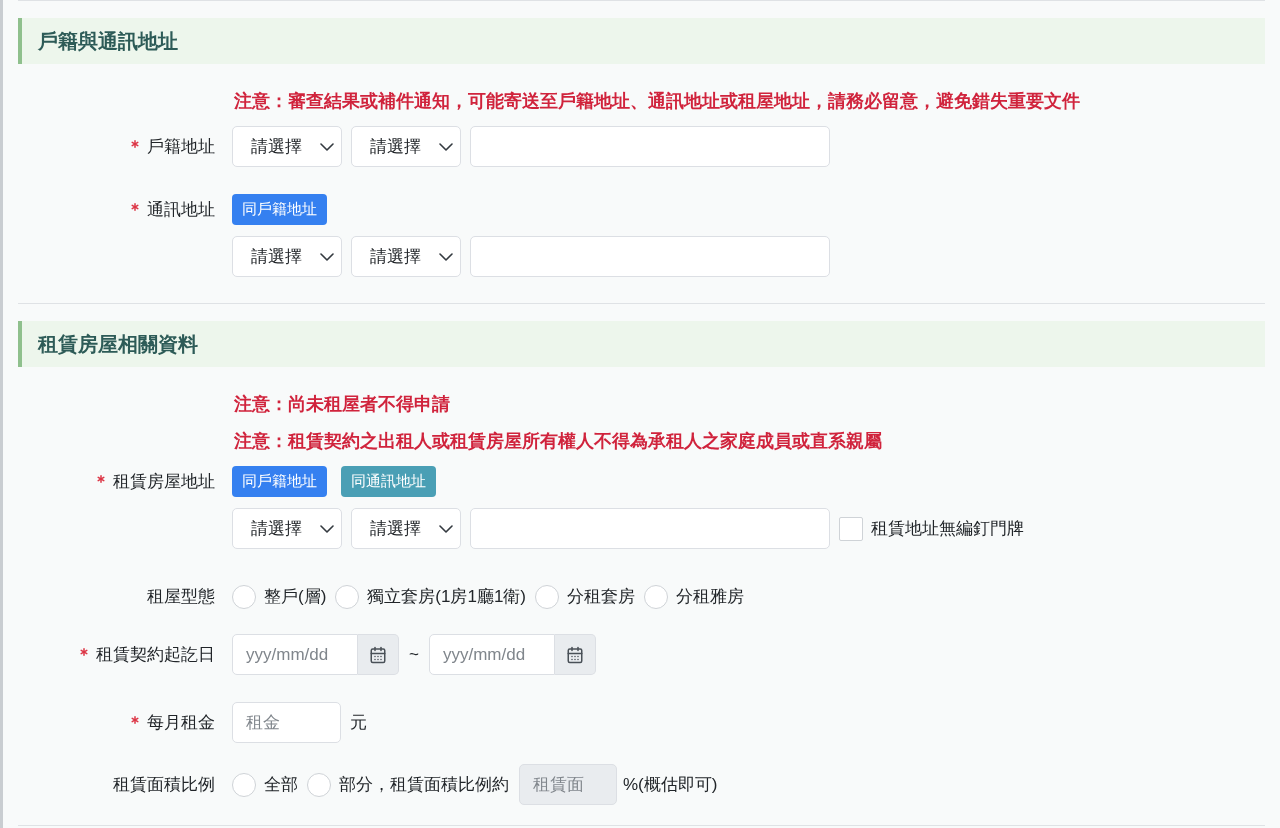 This screenshot has width=1280, height=828. What do you see at coordinates (657, 101) in the screenshot?
I see `notice-text: 注意：審查結果或補件通知，可能寄送至戶籍地址、通訊地址或租屋地址，請務必留意，避免錯失重要文件` at bounding box center [657, 101].